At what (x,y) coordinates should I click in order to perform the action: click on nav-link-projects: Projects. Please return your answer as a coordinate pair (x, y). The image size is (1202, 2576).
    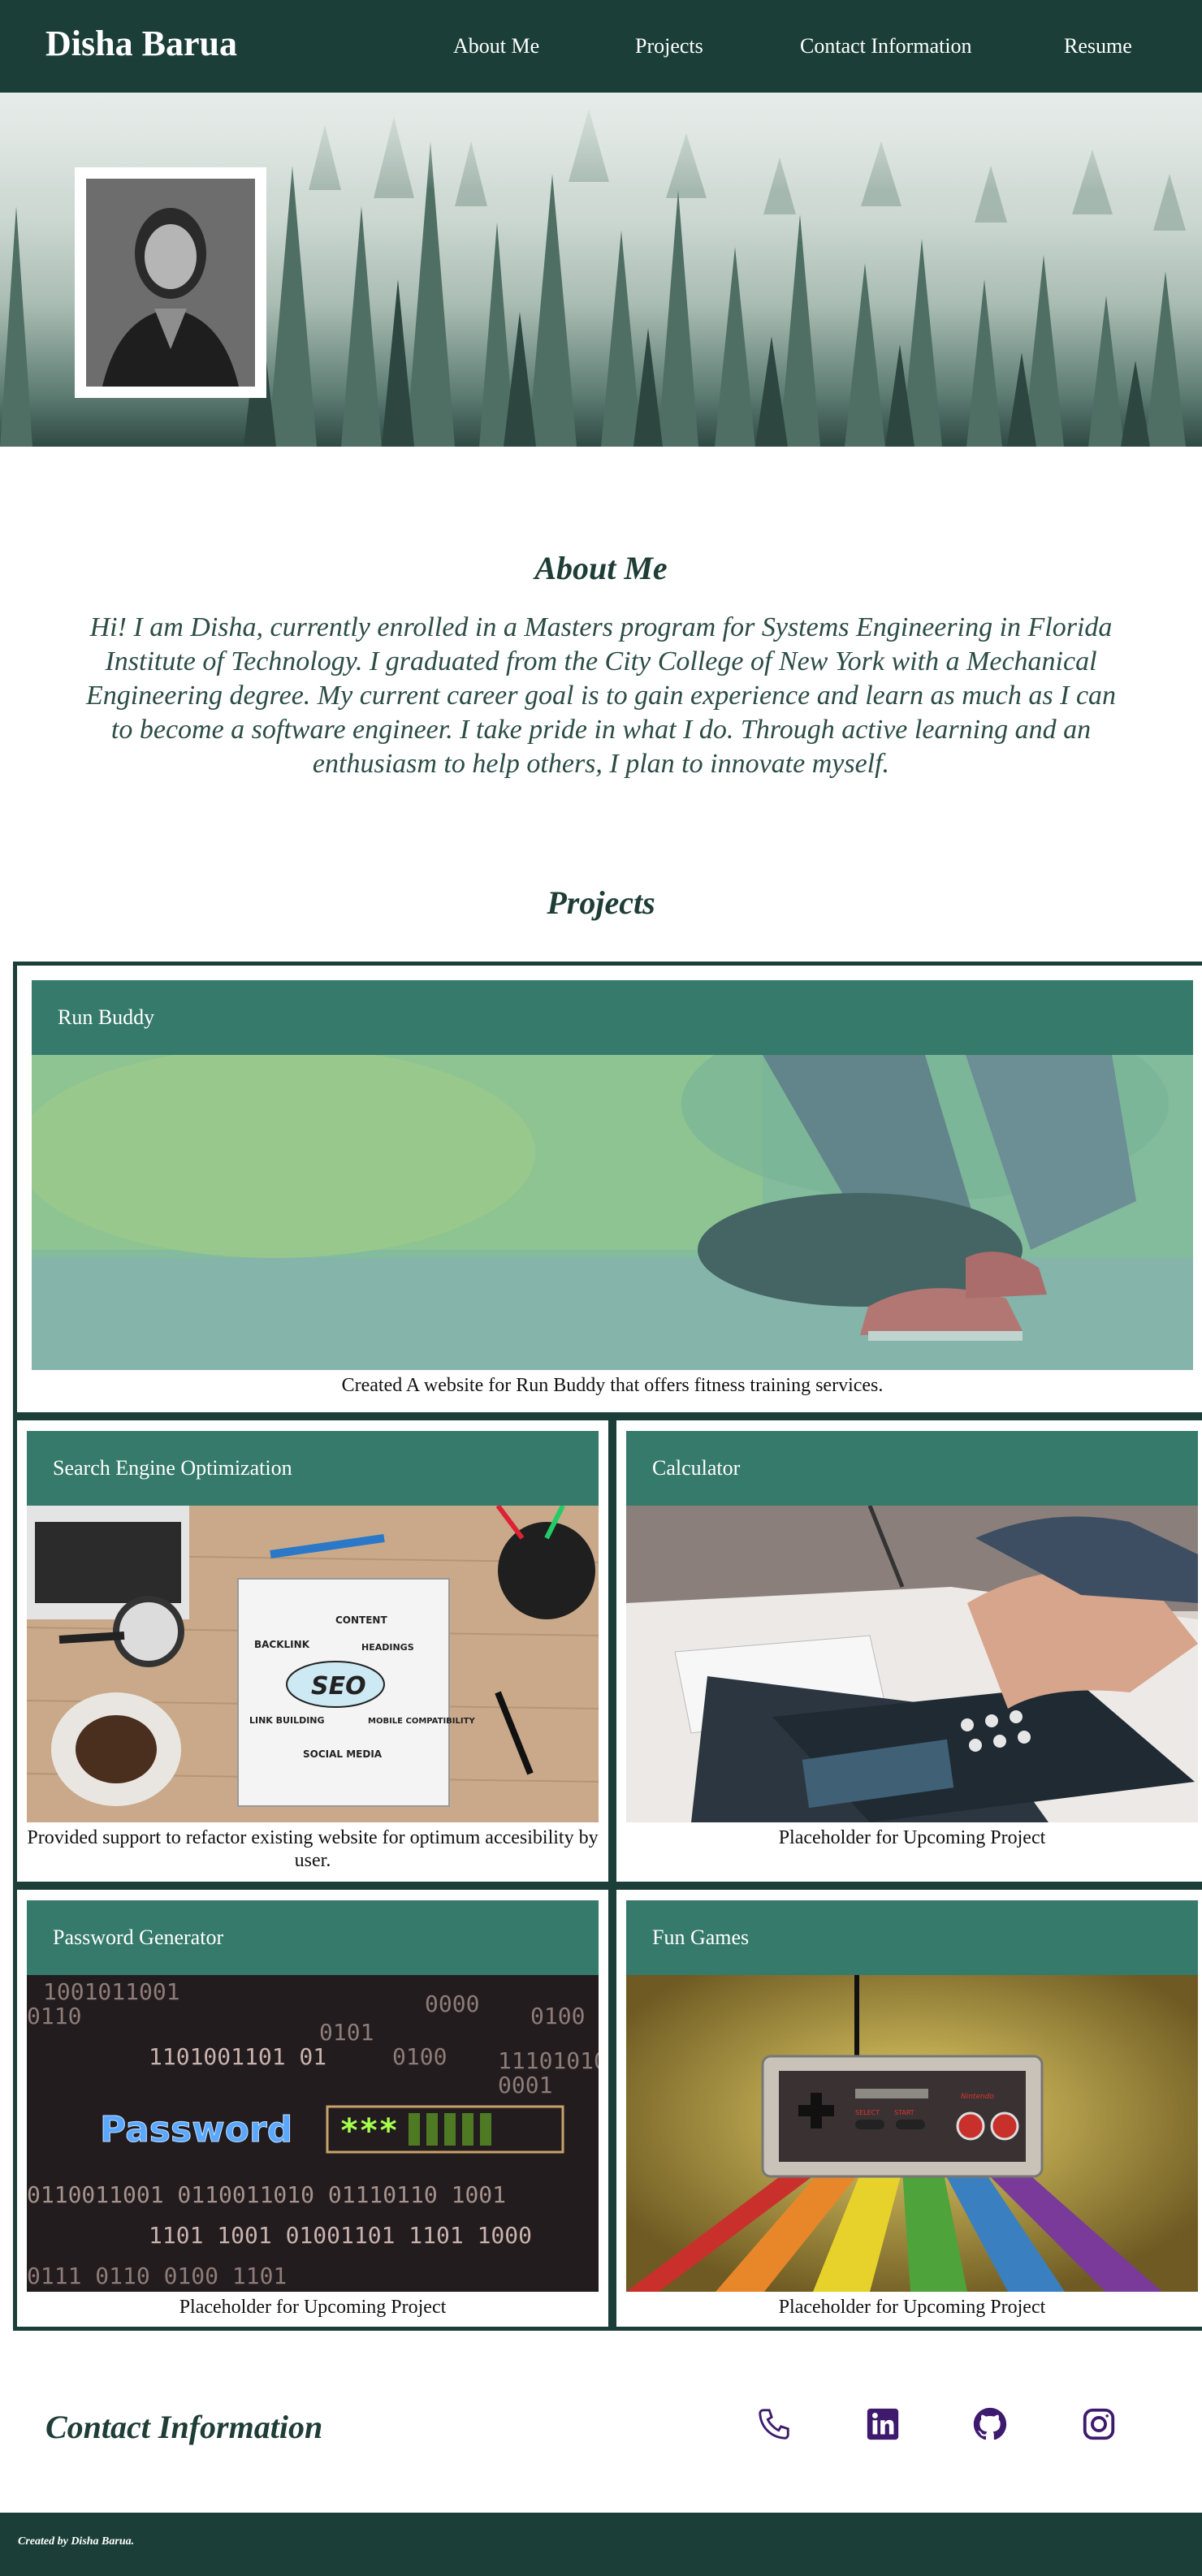
    Looking at the image, I should click on (669, 46).